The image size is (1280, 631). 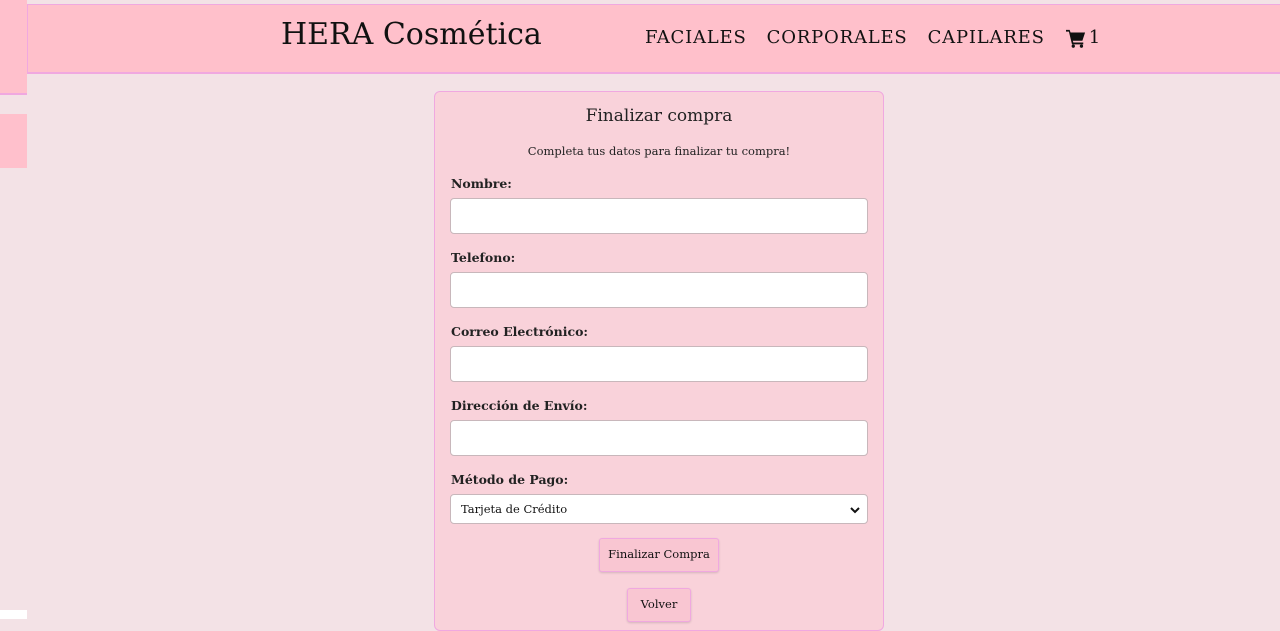 What do you see at coordinates (514, 509) in the screenshot?
I see `payment-method-value: Tarjeta de Crédito` at bounding box center [514, 509].